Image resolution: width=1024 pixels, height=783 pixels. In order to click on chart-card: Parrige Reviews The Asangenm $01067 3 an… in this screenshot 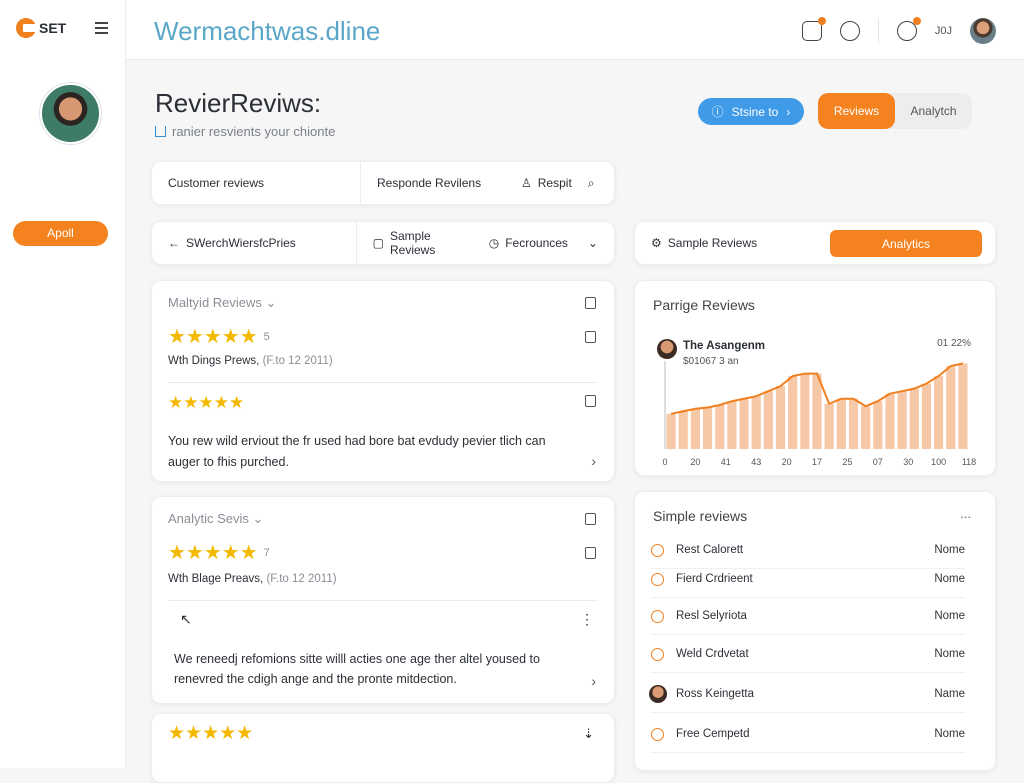, I will do `click(815, 378)`.